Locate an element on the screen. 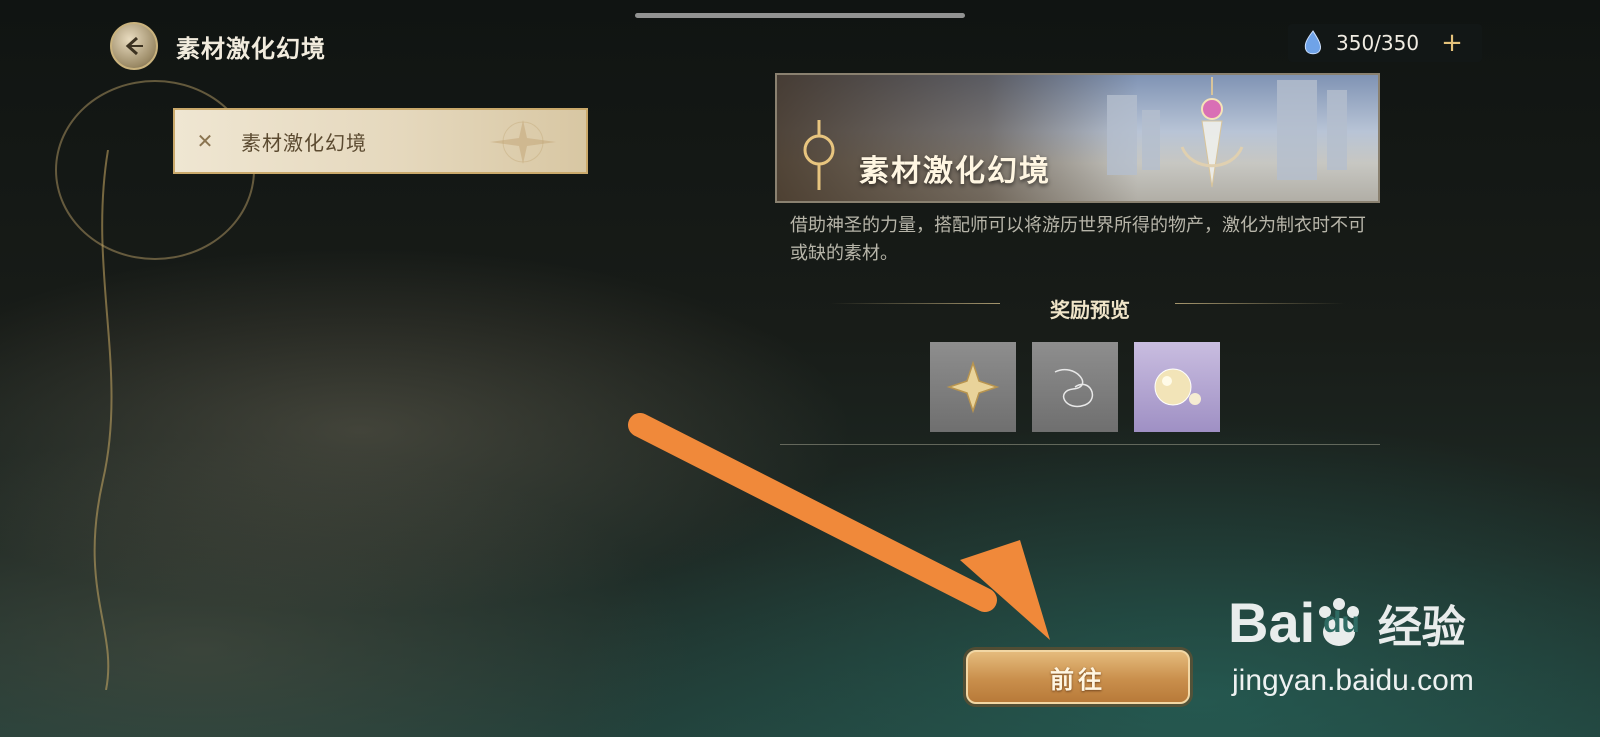 This screenshot has height=737, width=1600. watermark-logo-text: Bai is located at coordinates (1272, 622).